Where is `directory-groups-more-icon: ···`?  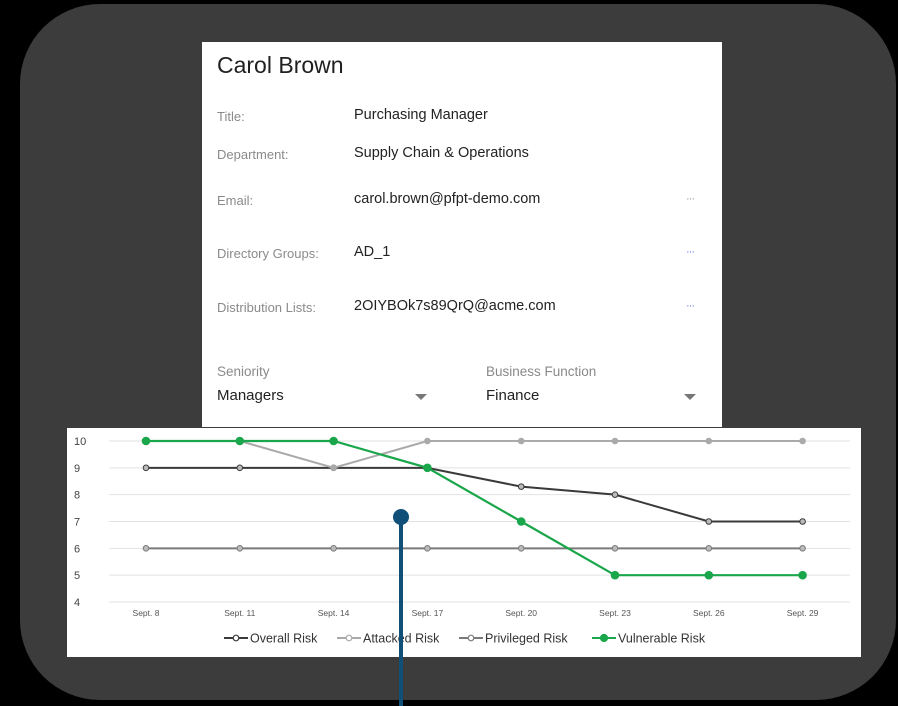 directory-groups-more-icon: ··· is located at coordinates (690, 252).